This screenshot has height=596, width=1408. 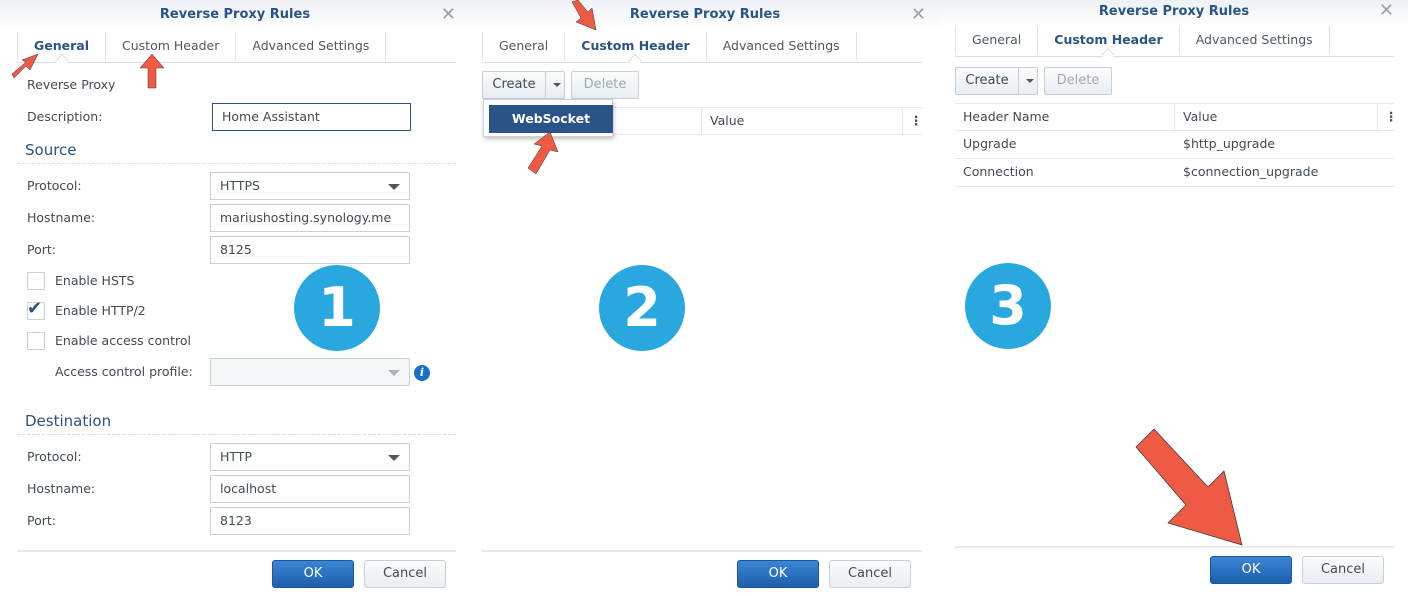 What do you see at coordinates (1174, 173) in the screenshot?
I see `table-row: Connection $connection_upgrade` at bounding box center [1174, 173].